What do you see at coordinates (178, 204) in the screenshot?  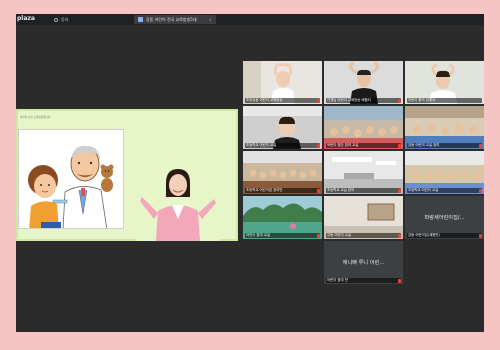 I see `presenter-video` at bounding box center [178, 204].